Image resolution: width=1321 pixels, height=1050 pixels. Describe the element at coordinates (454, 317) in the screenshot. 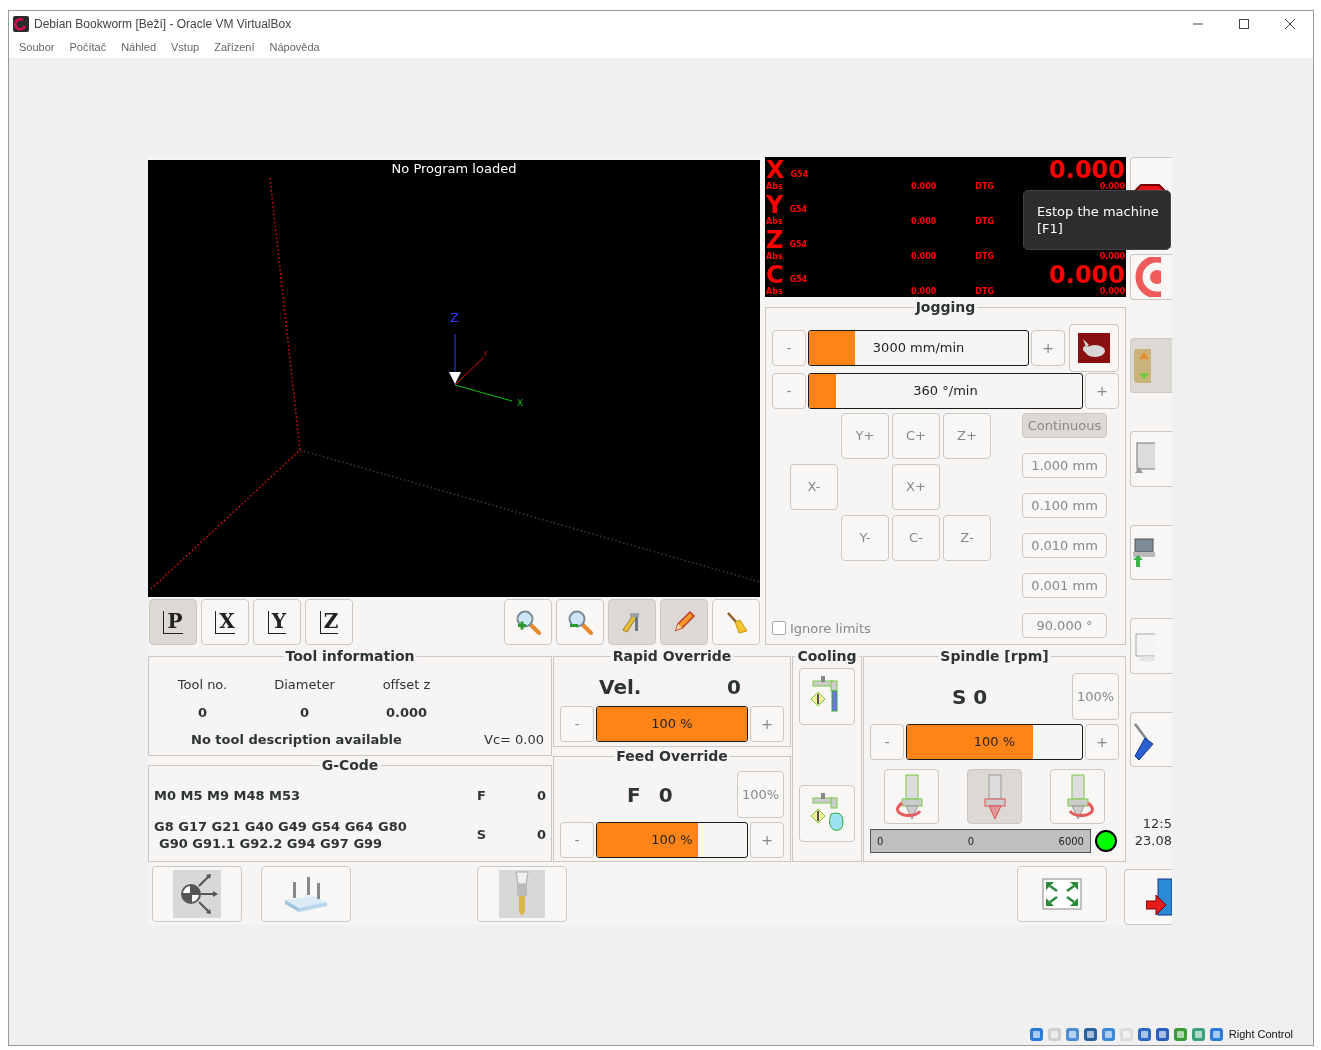

I see `axis-label: Z` at that location.